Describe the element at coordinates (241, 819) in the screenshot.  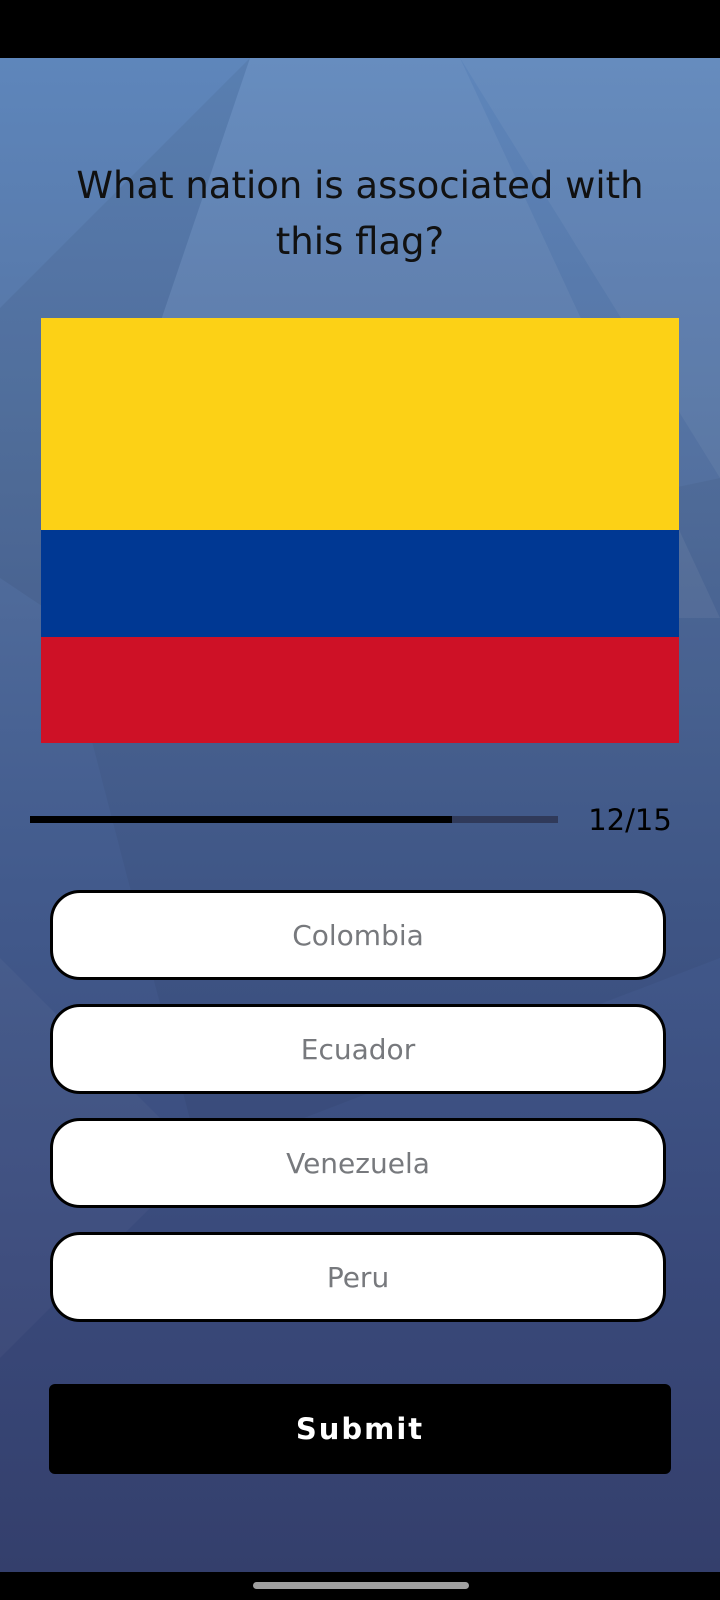
I see `progress-bar-fill` at that location.